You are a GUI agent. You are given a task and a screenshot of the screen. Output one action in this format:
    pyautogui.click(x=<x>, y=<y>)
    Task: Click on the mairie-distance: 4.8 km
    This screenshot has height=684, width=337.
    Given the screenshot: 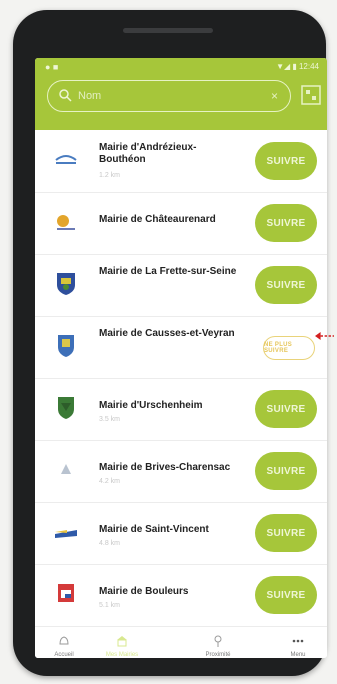 What is the action you would take?
    pyautogui.click(x=110, y=543)
    